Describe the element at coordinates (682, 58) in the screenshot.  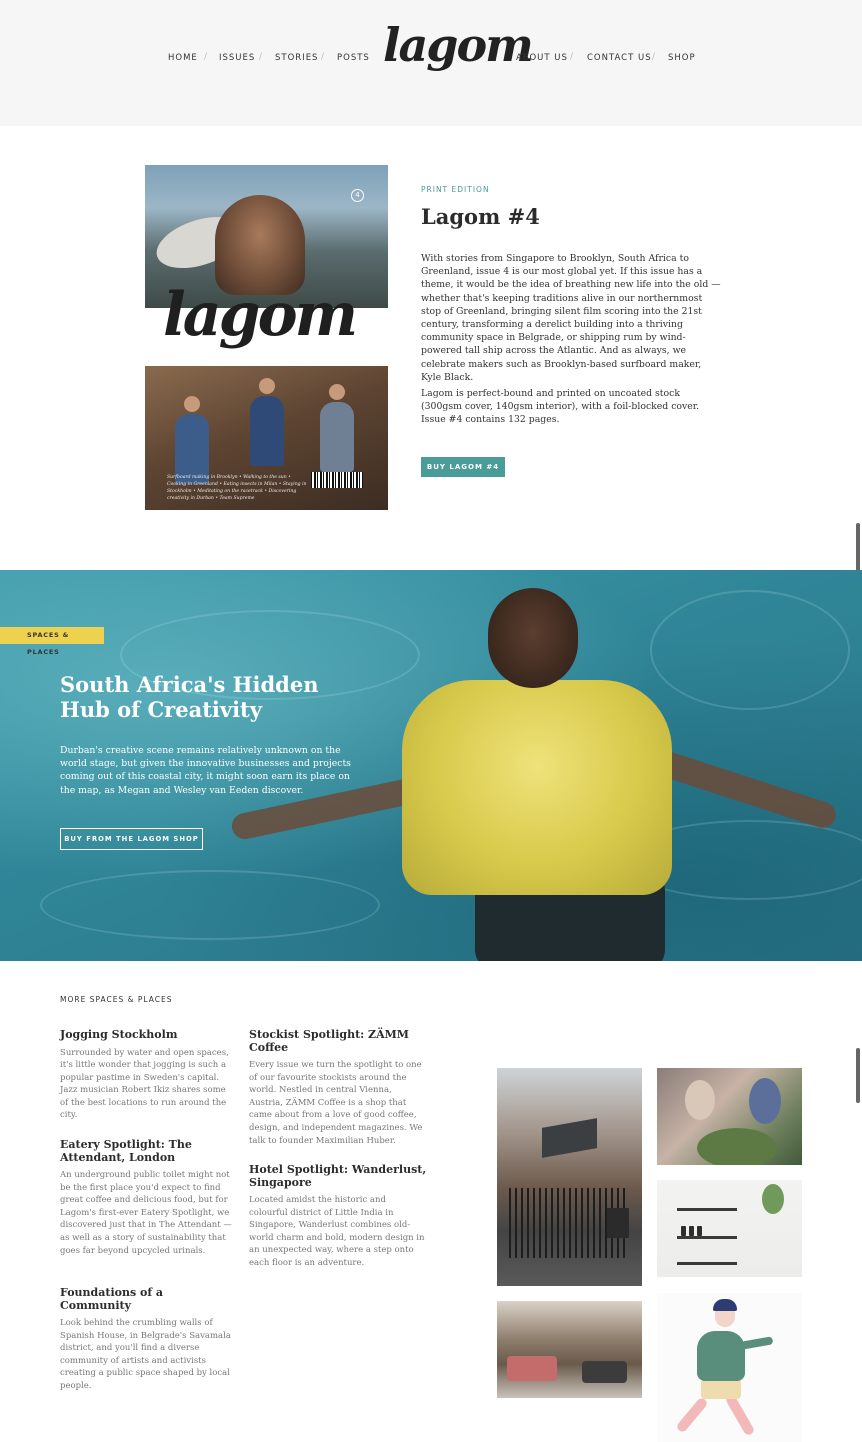
I see `nav-shop: SHOP` at that location.